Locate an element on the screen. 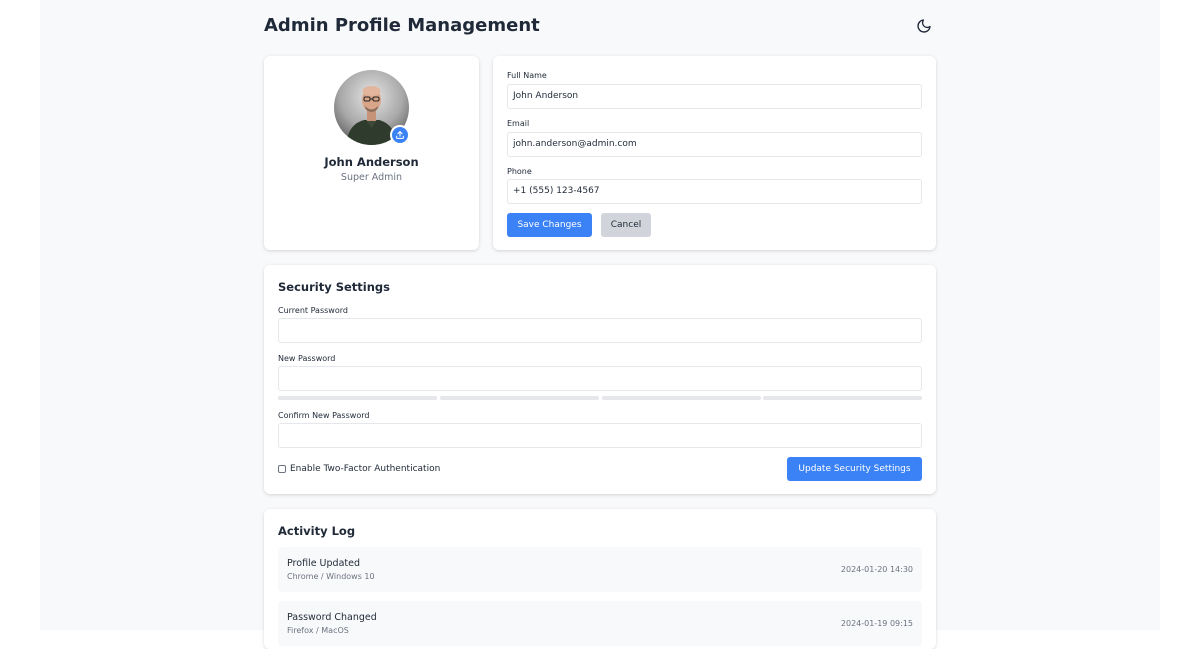 This screenshot has width=1200, height=649. activity-device: Firefox / MacOS is located at coordinates (318, 630).